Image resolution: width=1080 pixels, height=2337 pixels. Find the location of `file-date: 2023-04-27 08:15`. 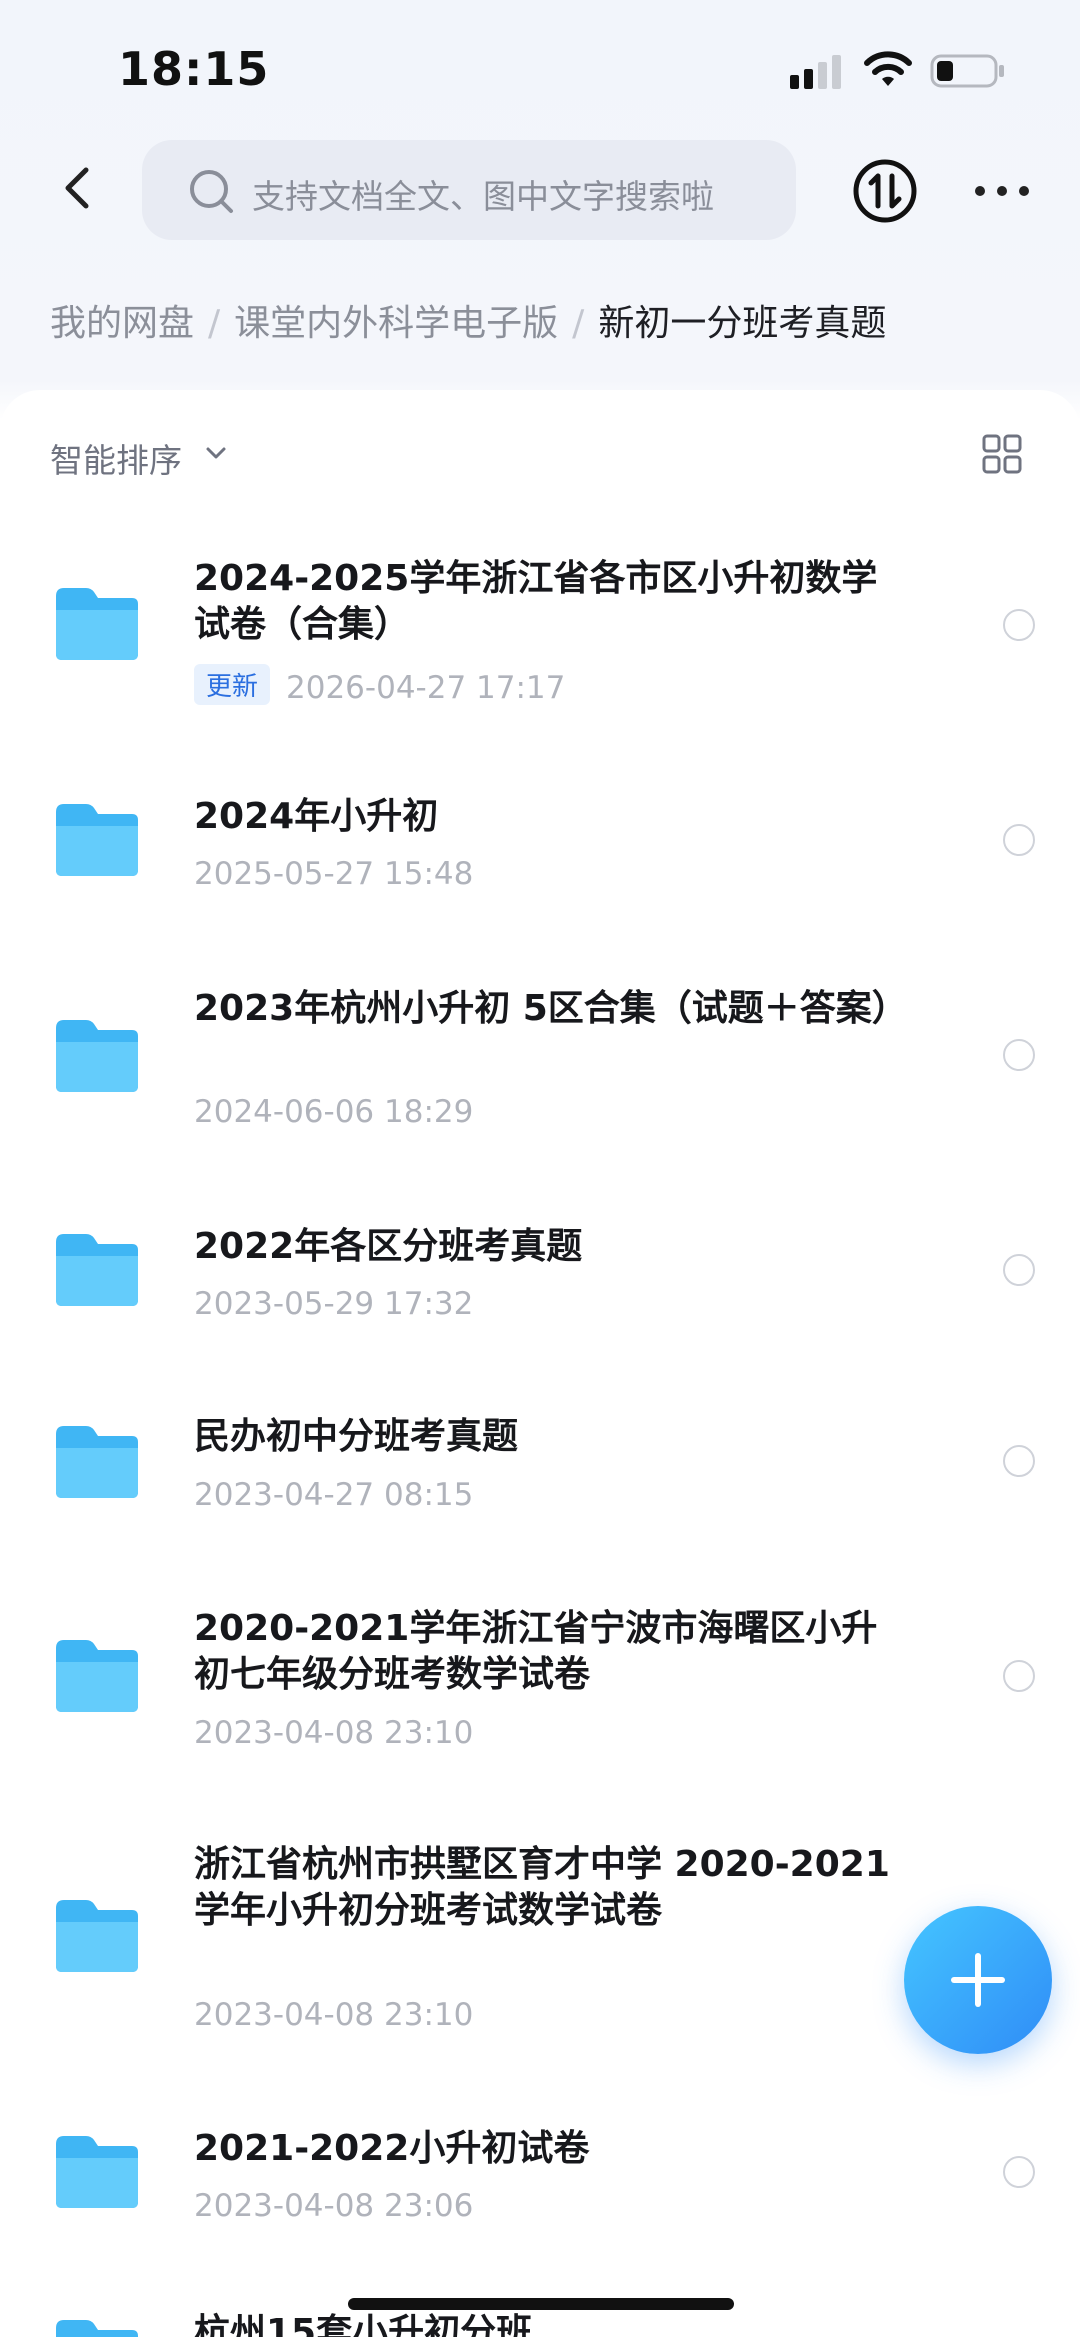

file-date: 2023-04-27 08:15 is located at coordinates (334, 1495).